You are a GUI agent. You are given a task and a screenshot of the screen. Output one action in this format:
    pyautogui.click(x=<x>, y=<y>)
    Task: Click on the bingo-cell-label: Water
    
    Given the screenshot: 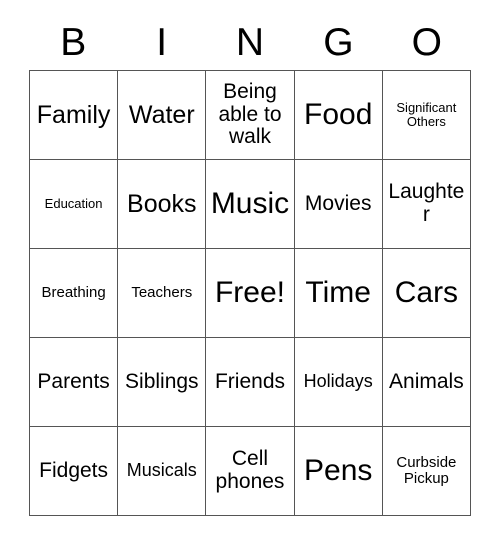 What is the action you would take?
    pyautogui.click(x=161, y=114)
    